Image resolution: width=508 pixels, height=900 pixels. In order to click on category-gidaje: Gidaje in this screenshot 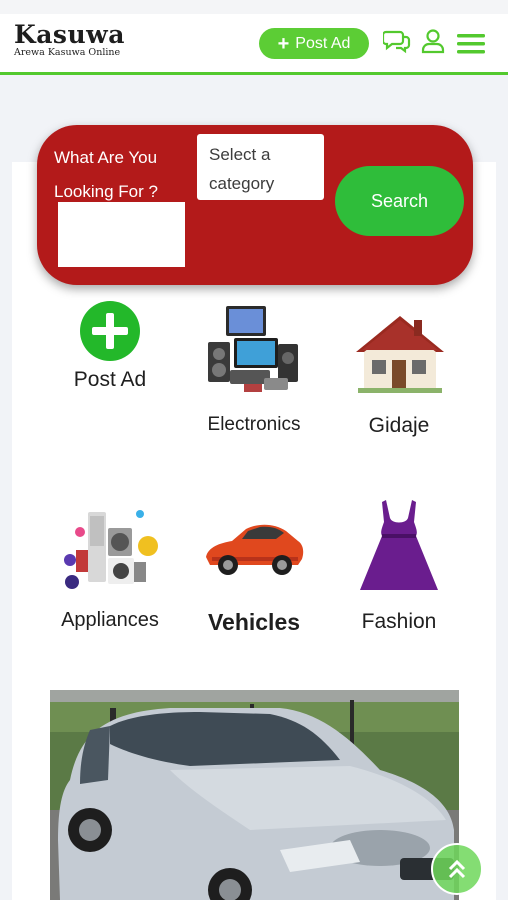, I will do `click(399, 375)`.